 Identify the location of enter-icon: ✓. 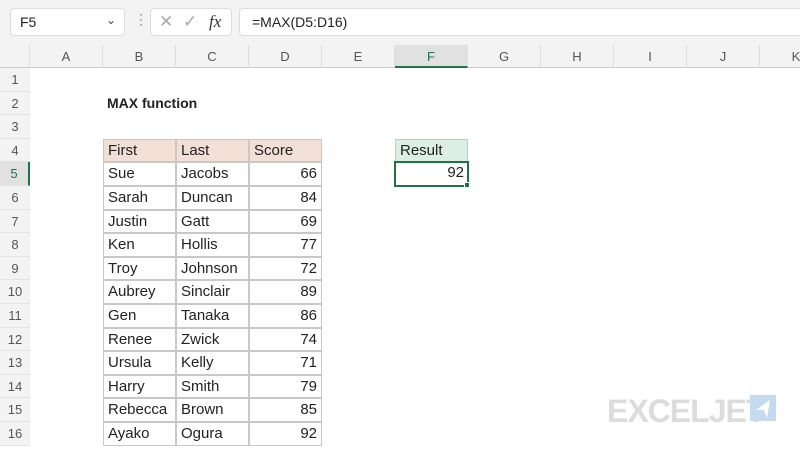
(190, 22).